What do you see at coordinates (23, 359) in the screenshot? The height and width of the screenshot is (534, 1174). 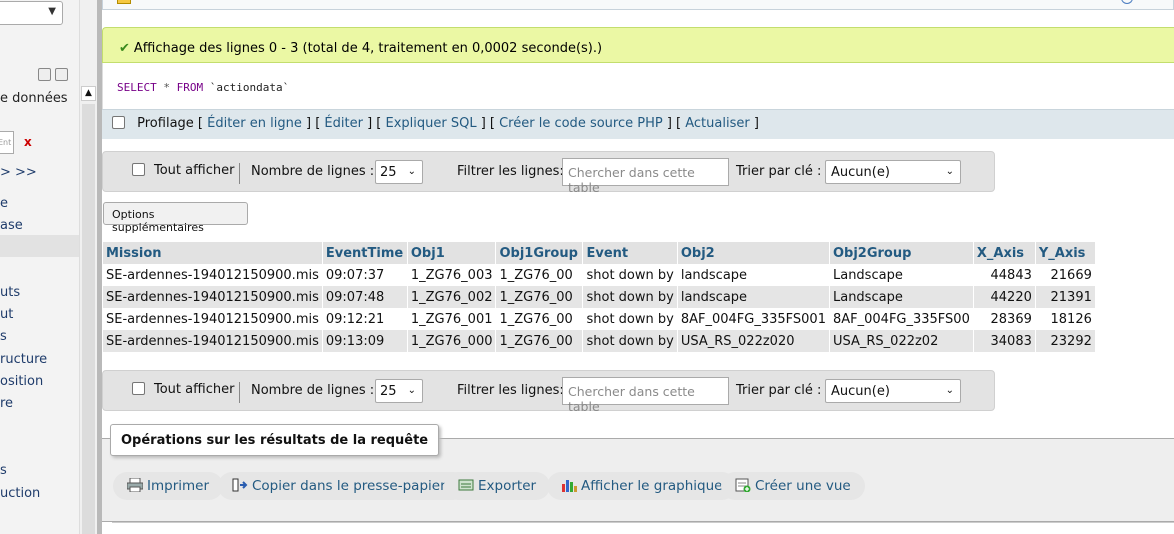 I see `nav-item: ructure` at bounding box center [23, 359].